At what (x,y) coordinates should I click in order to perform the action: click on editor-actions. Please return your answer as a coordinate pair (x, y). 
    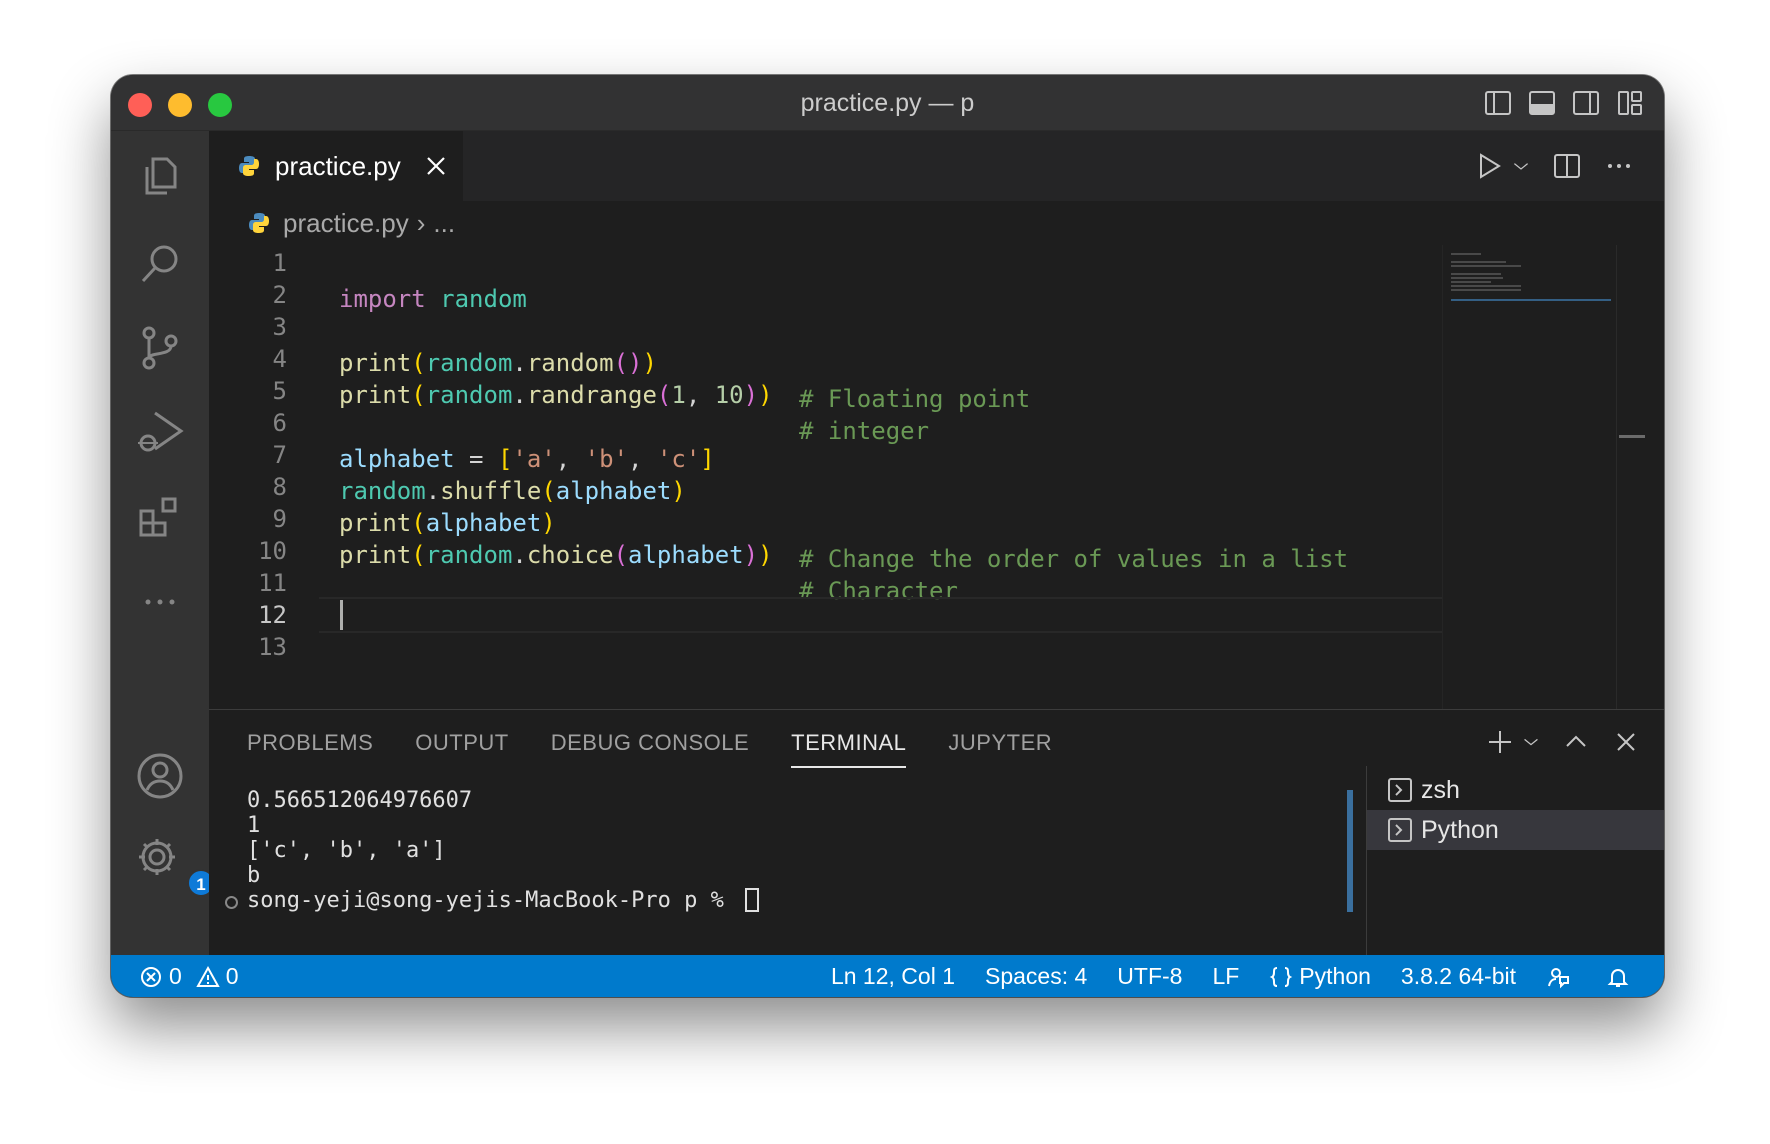
    Looking at the image, I should click on (1554, 166).